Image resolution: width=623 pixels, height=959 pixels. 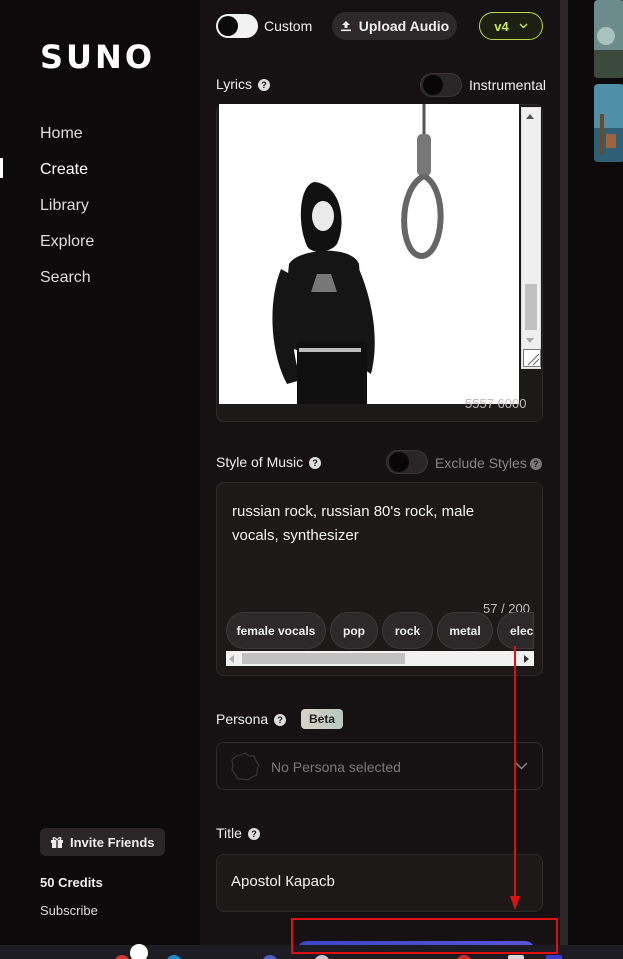 What do you see at coordinates (69, 910) in the screenshot?
I see `subscribe-link: Subscribe` at bounding box center [69, 910].